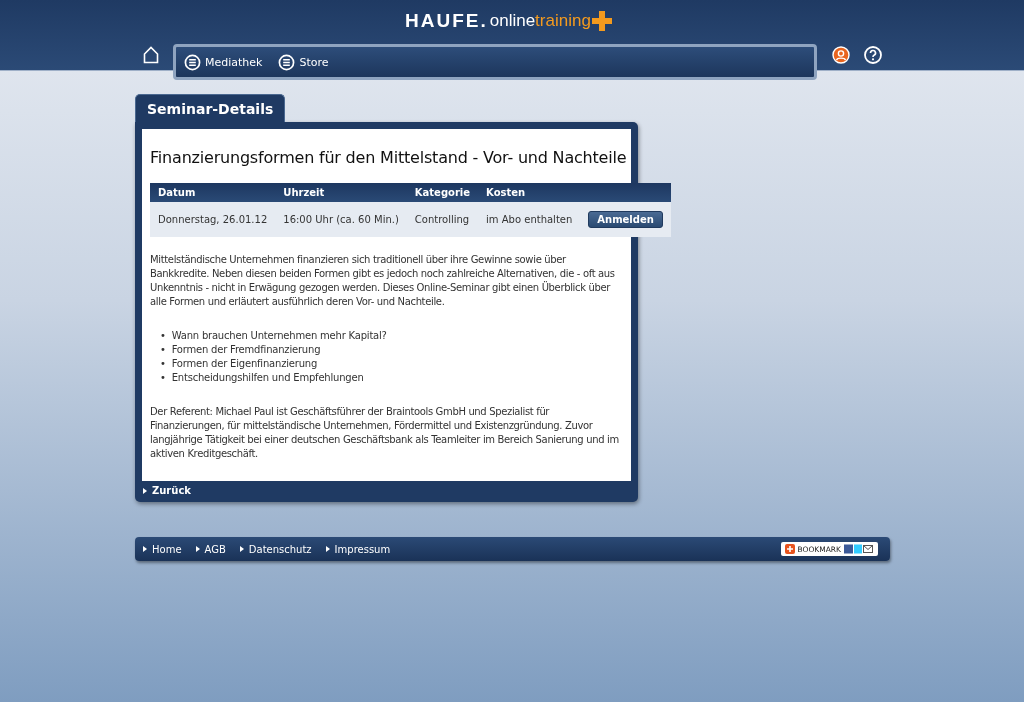  What do you see at coordinates (341, 219) in the screenshot?
I see `table-cell: 16:00 Uhr (ca. 60 Min.)` at bounding box center [341, 219].